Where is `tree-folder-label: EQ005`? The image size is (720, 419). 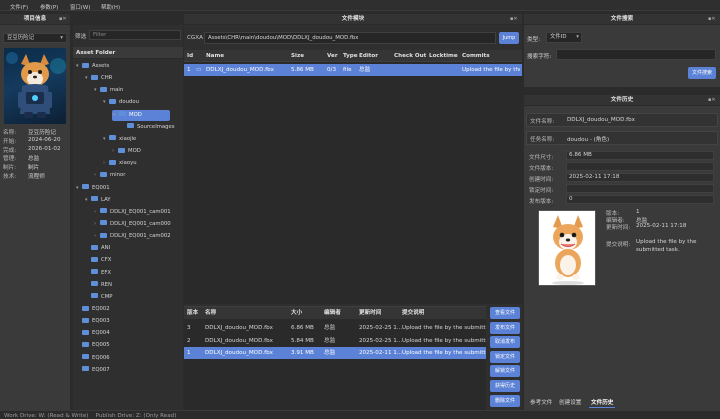 tree-folder-label: EQ005 is located at coordinates (101, 345).